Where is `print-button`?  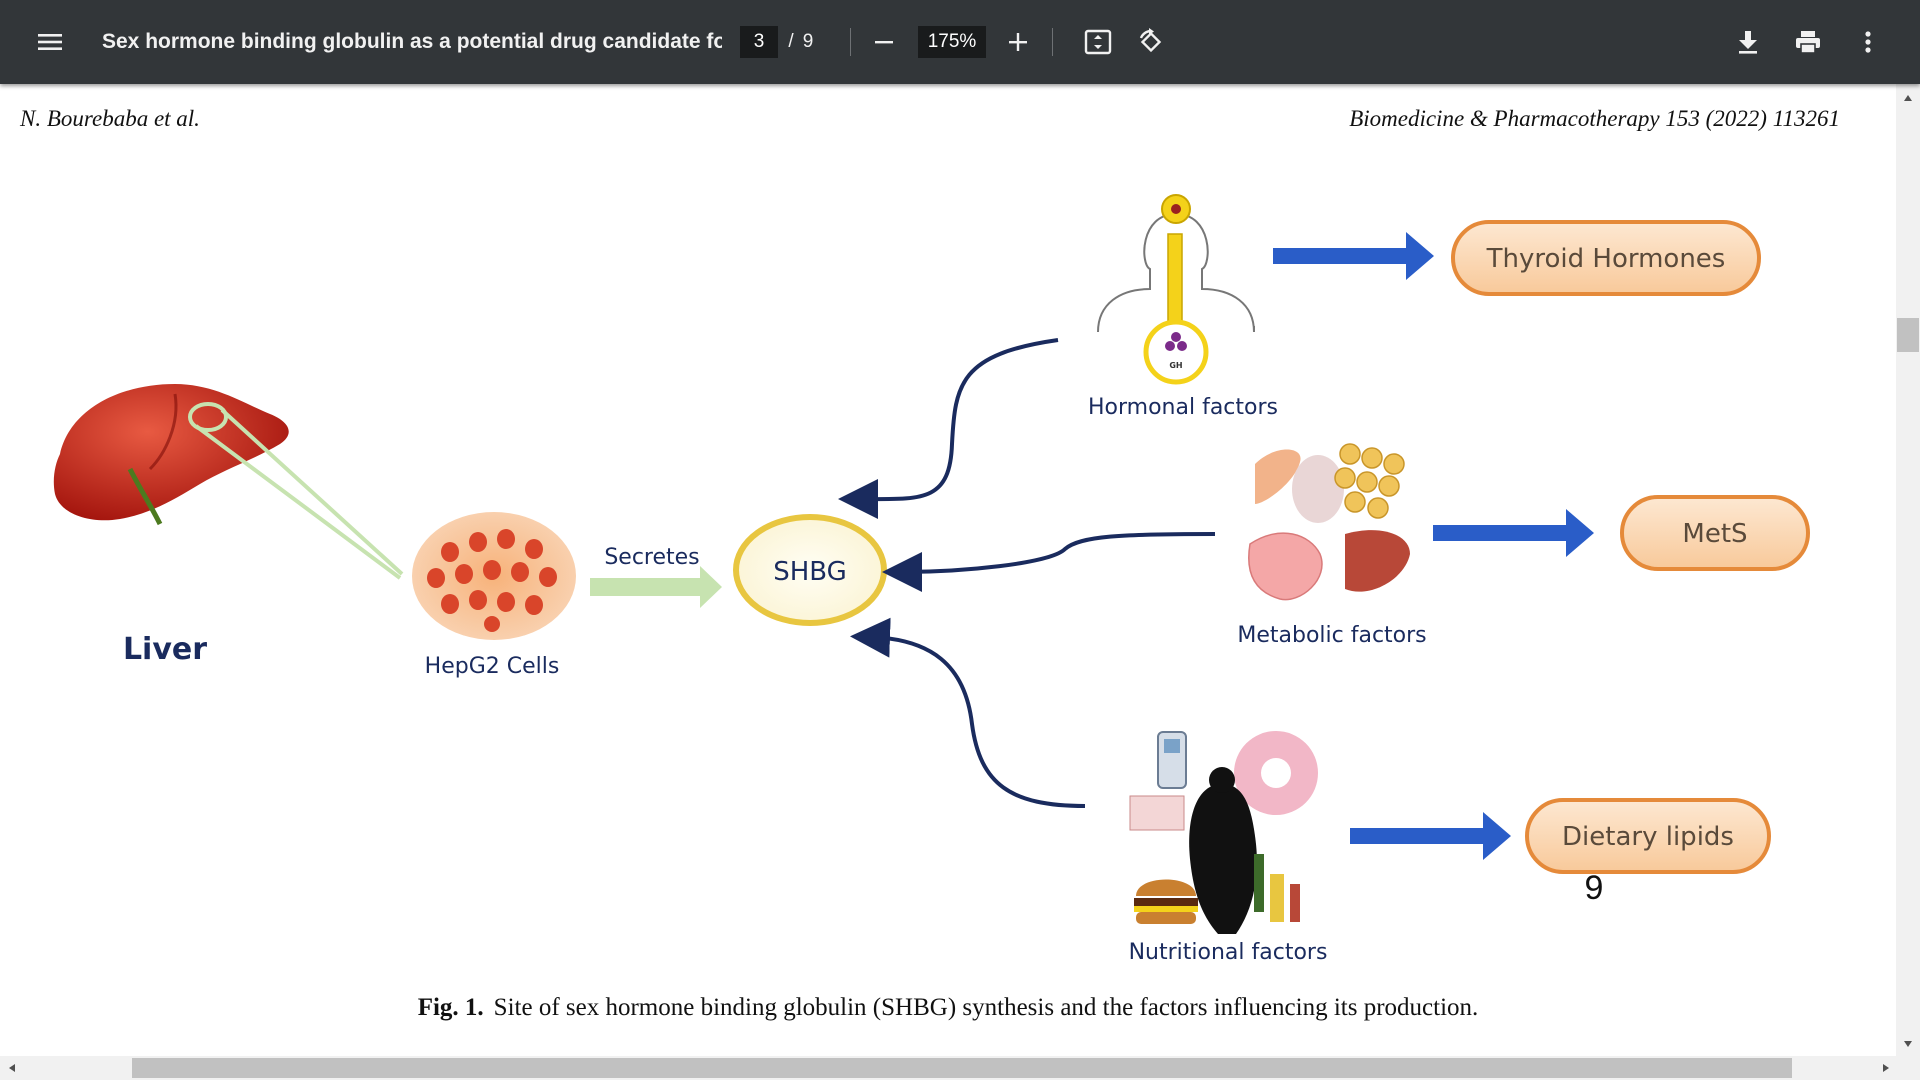
print-button is located at coordinates (1808, 42).